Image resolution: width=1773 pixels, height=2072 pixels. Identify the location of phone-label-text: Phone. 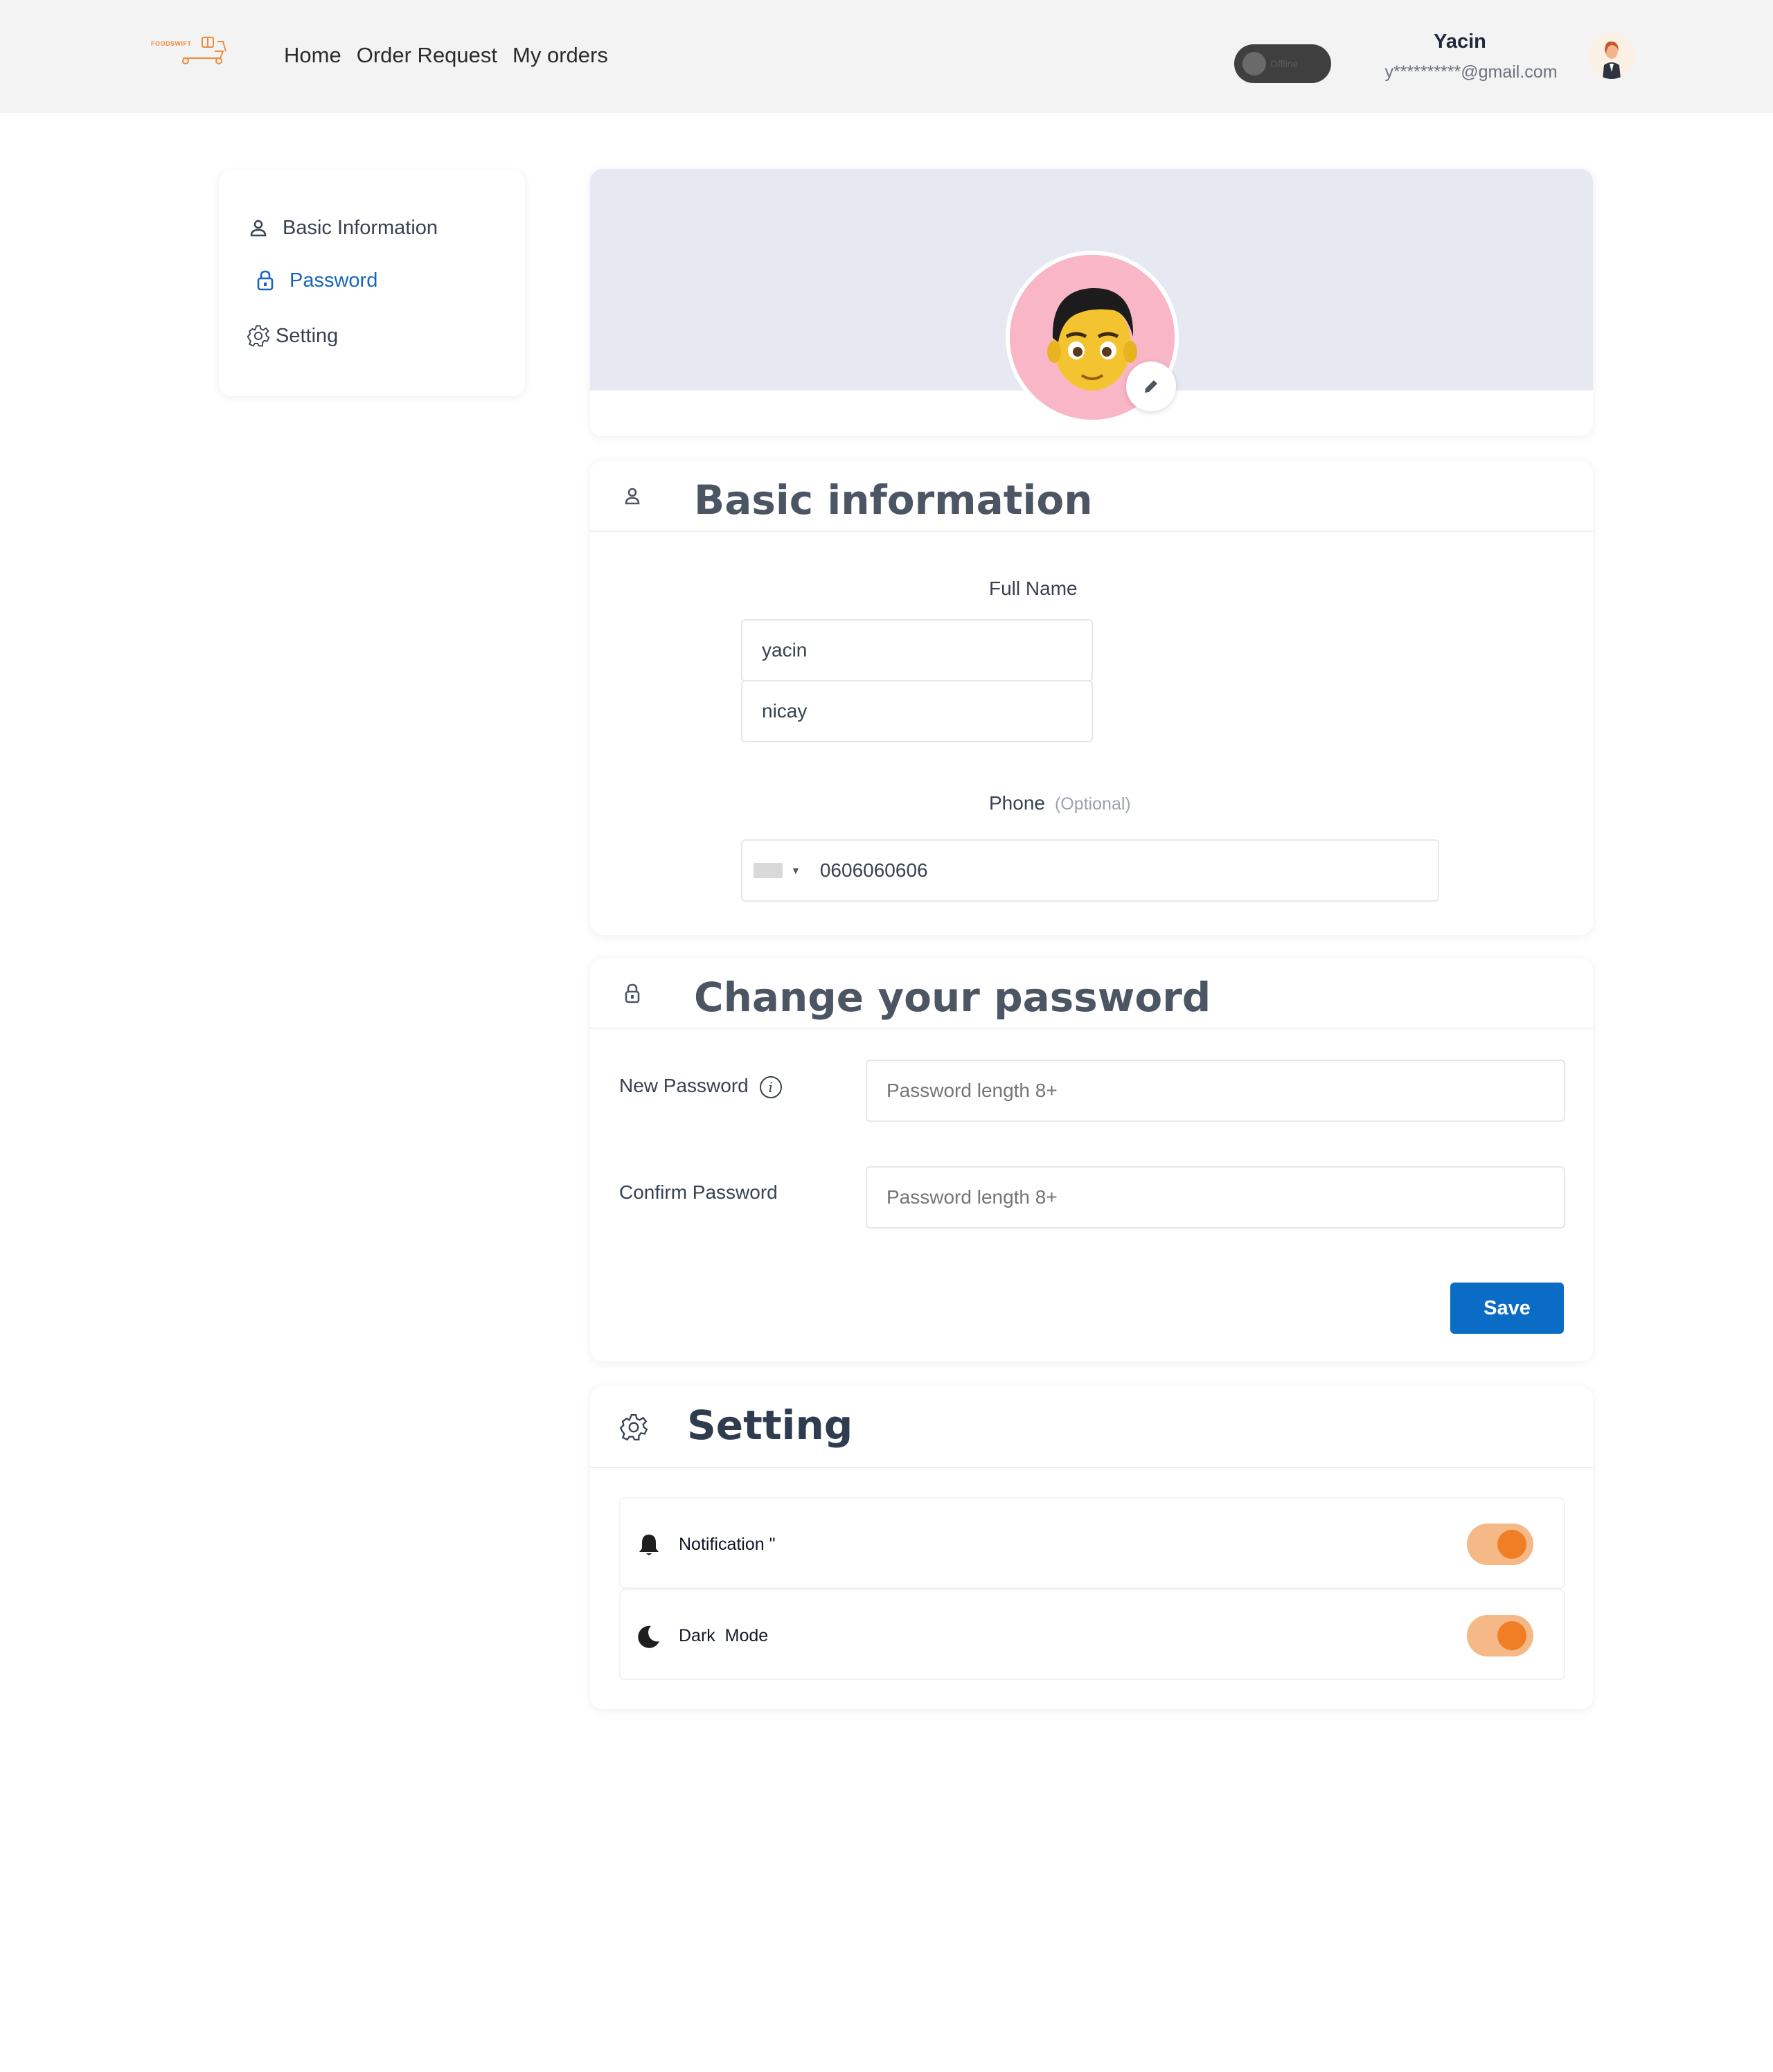
(1017, 803).